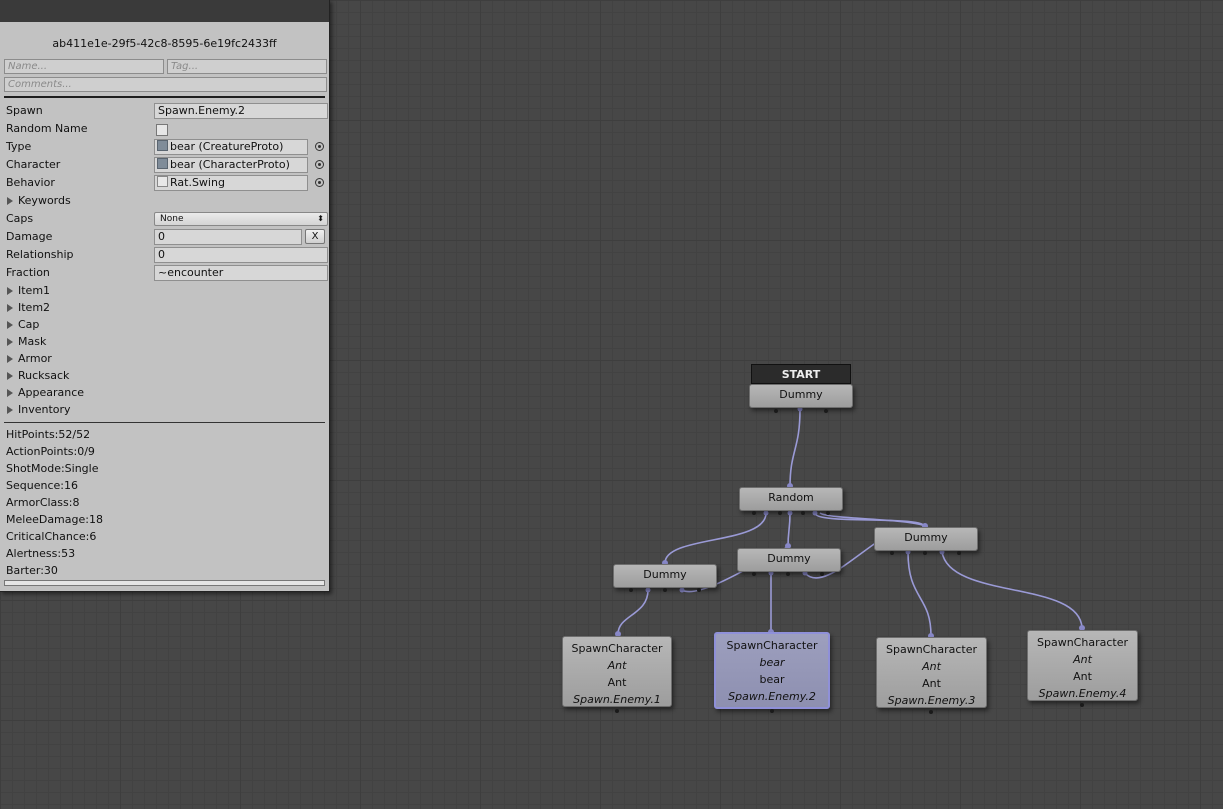 This screenshot has height=809, width=1223. I want to click on spawn-character-node-1: SpawnCharacter Ant Ant Spawn.Enemy.1, so click(617, 671).